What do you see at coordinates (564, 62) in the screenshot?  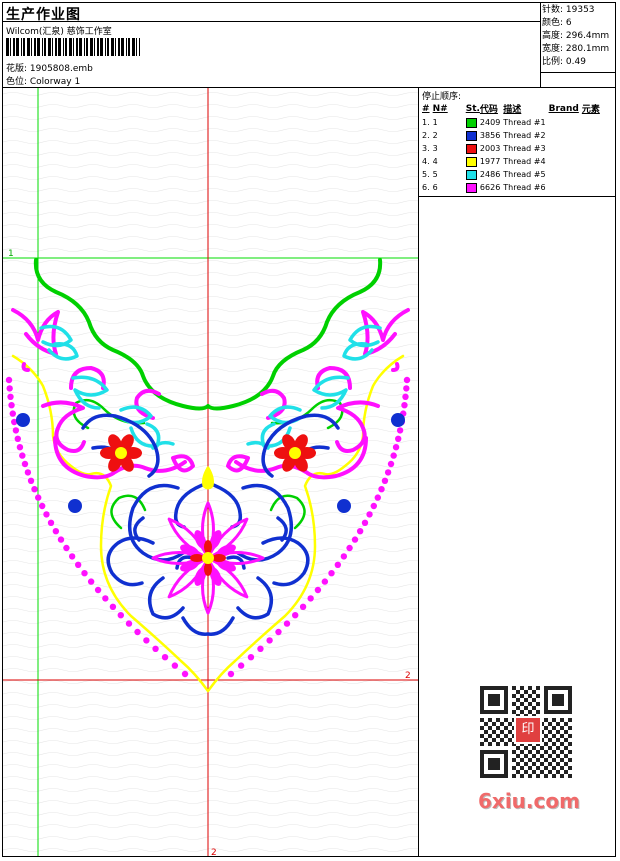 I see `stat-ratio: 比例: 0.49` at bounding box center [564, 62].